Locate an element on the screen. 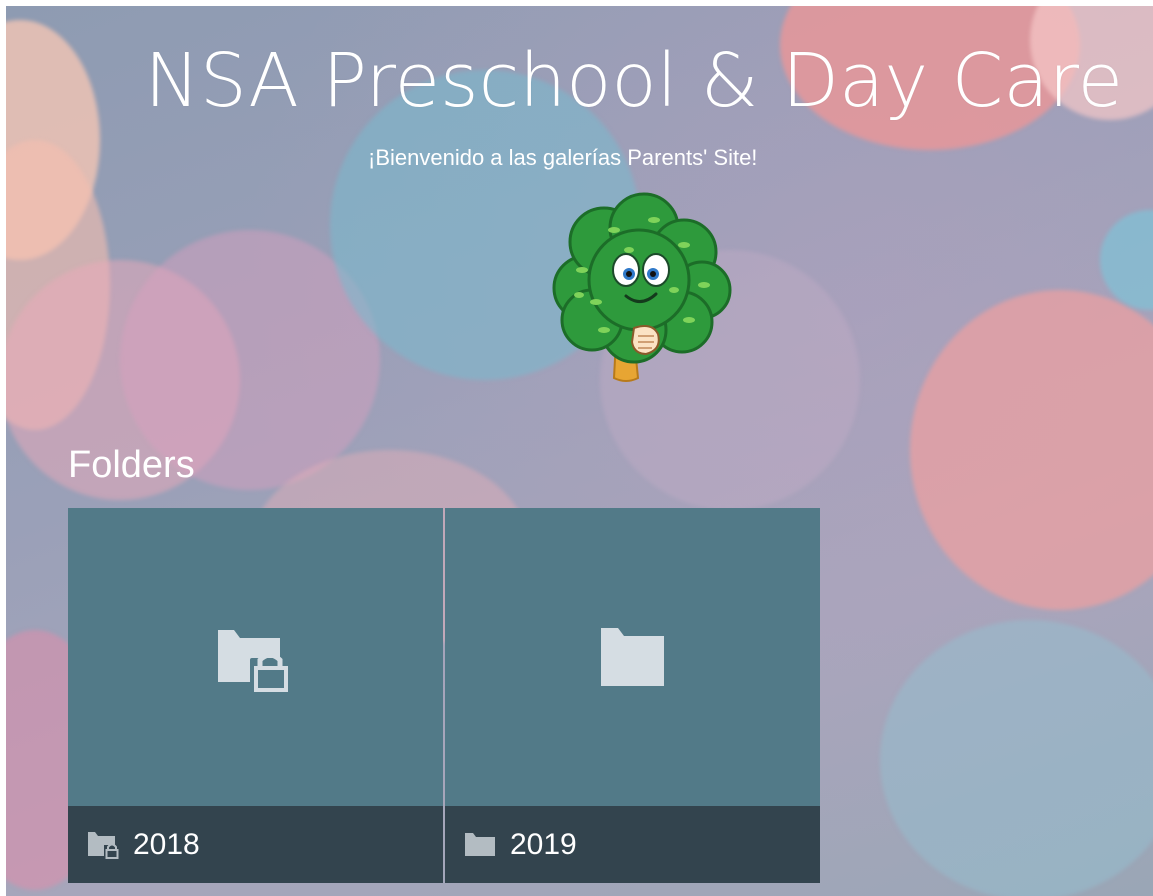  folder-label-bar: 2019 is located at coordinates (632, 844).